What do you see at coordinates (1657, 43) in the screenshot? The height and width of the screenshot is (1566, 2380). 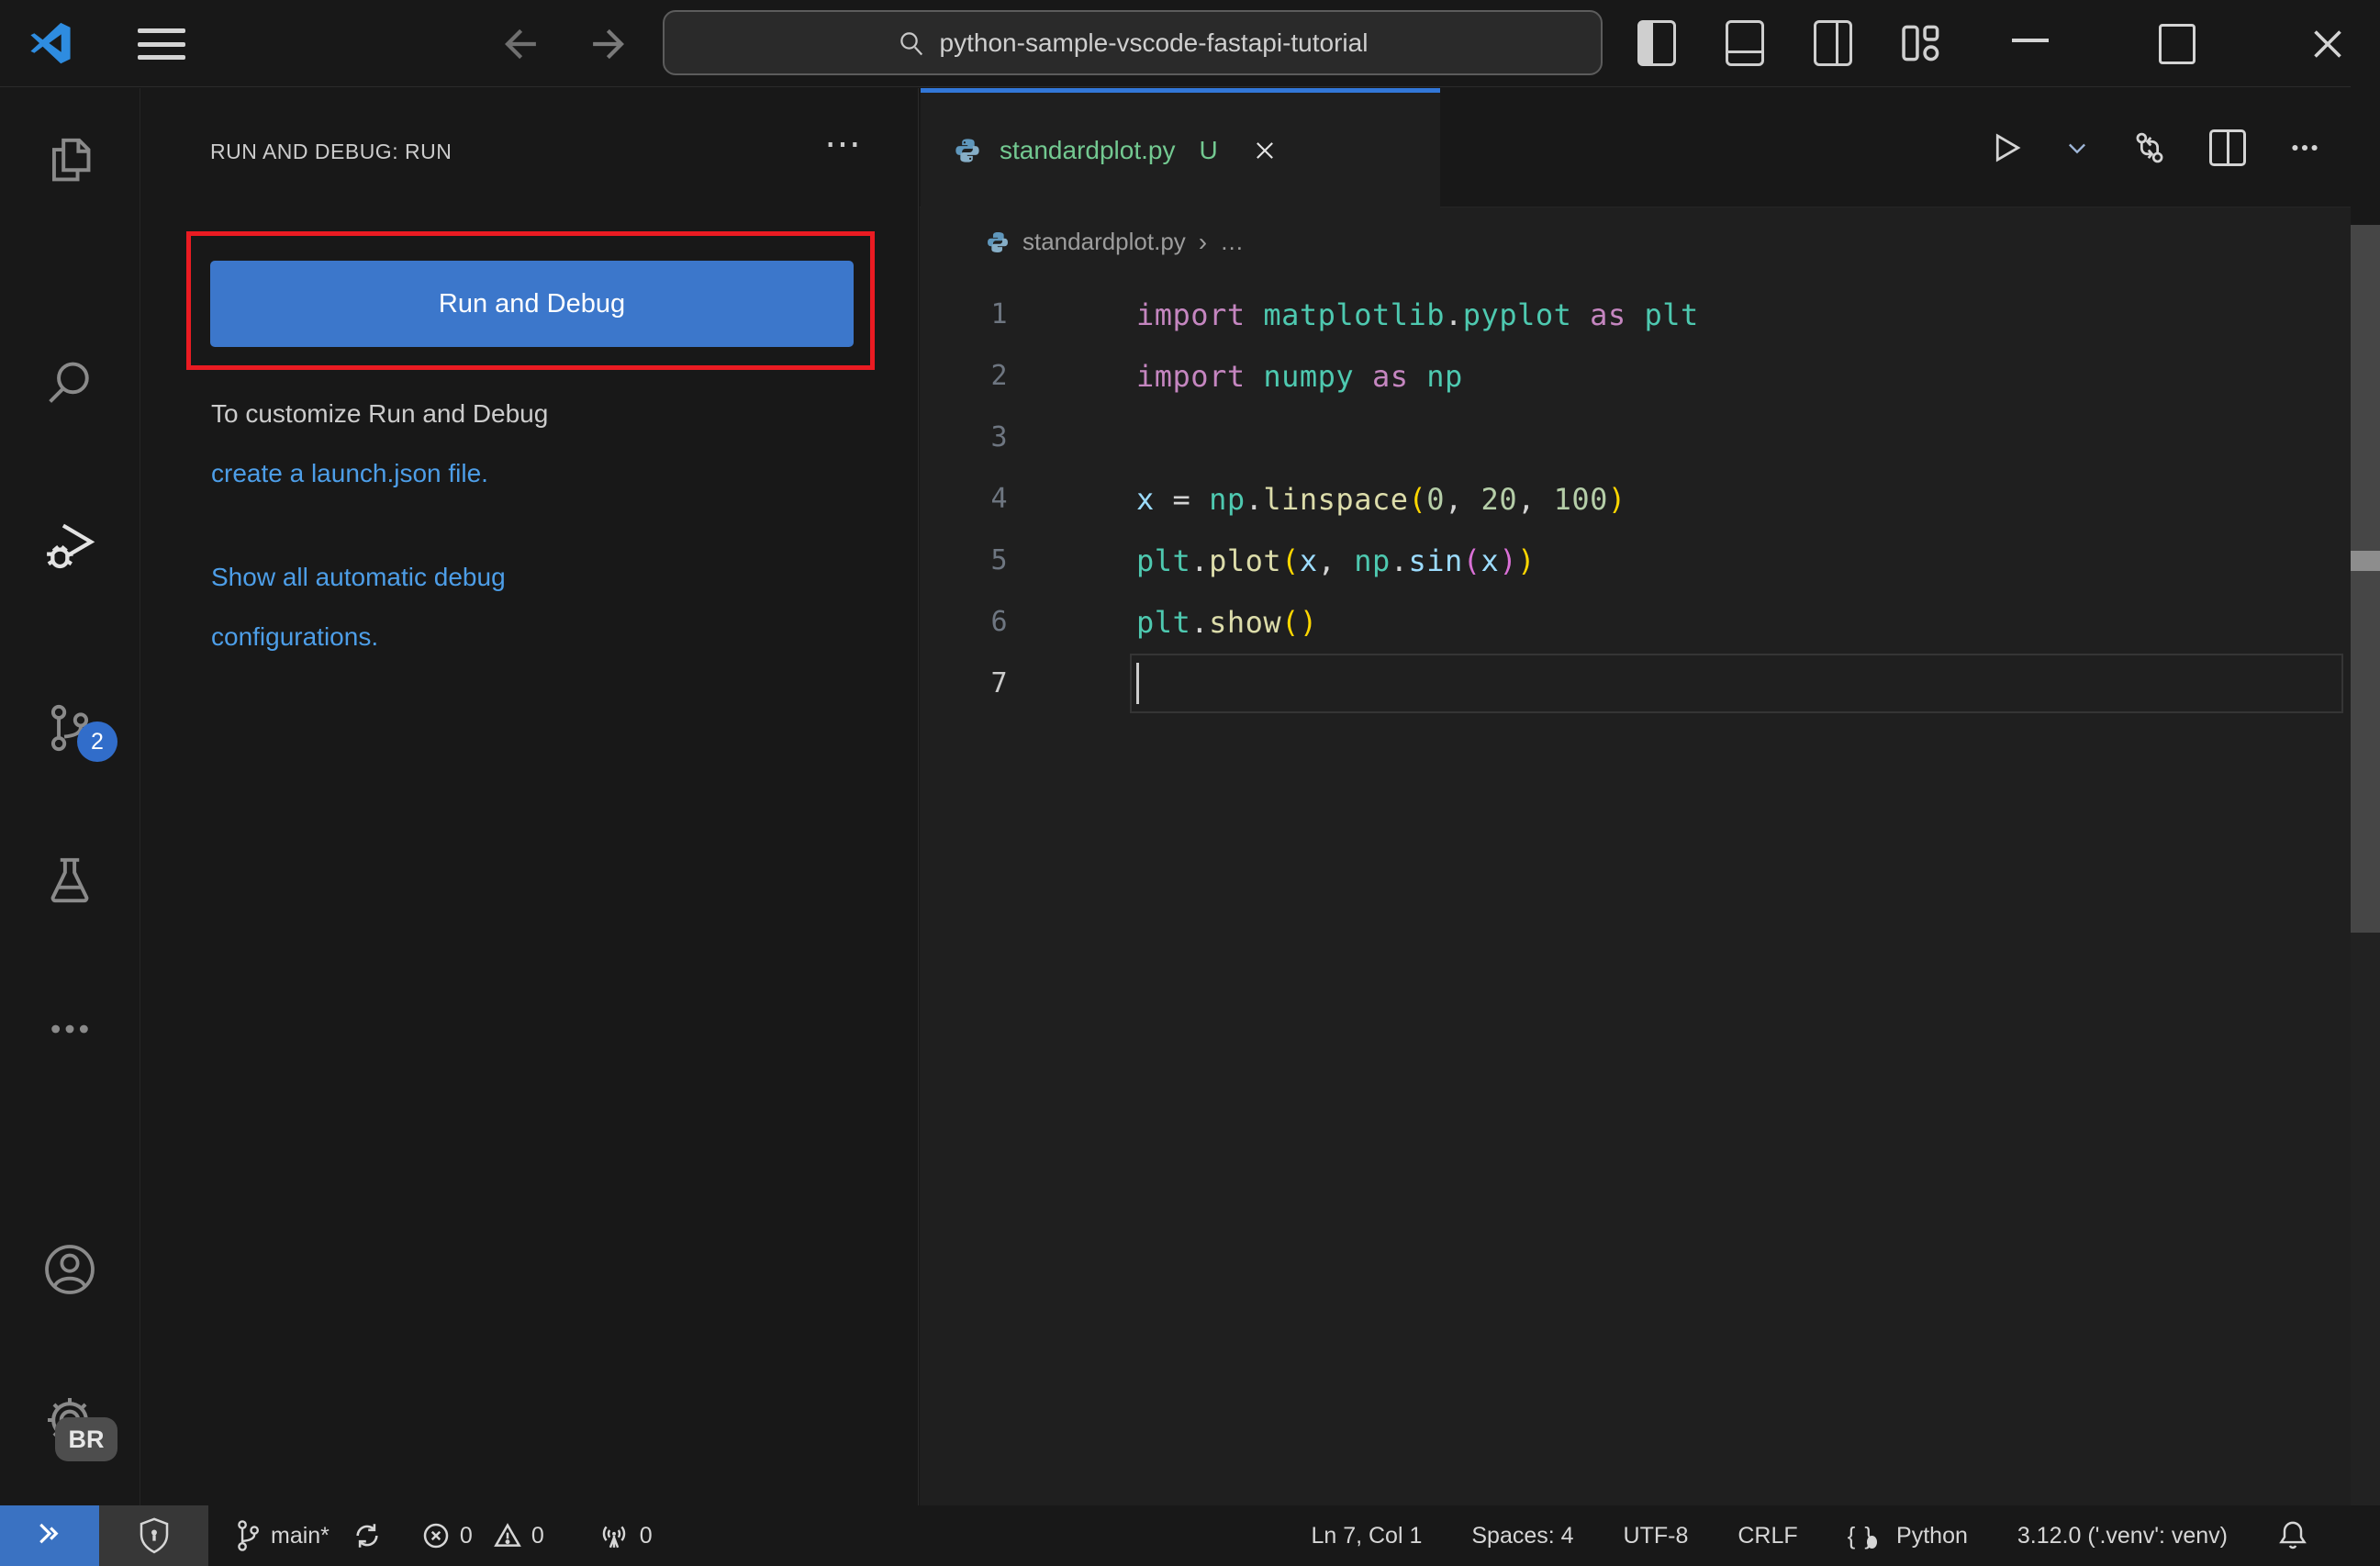 I see `toggle-sidebar-icon` at bounding box center [1657, 43].